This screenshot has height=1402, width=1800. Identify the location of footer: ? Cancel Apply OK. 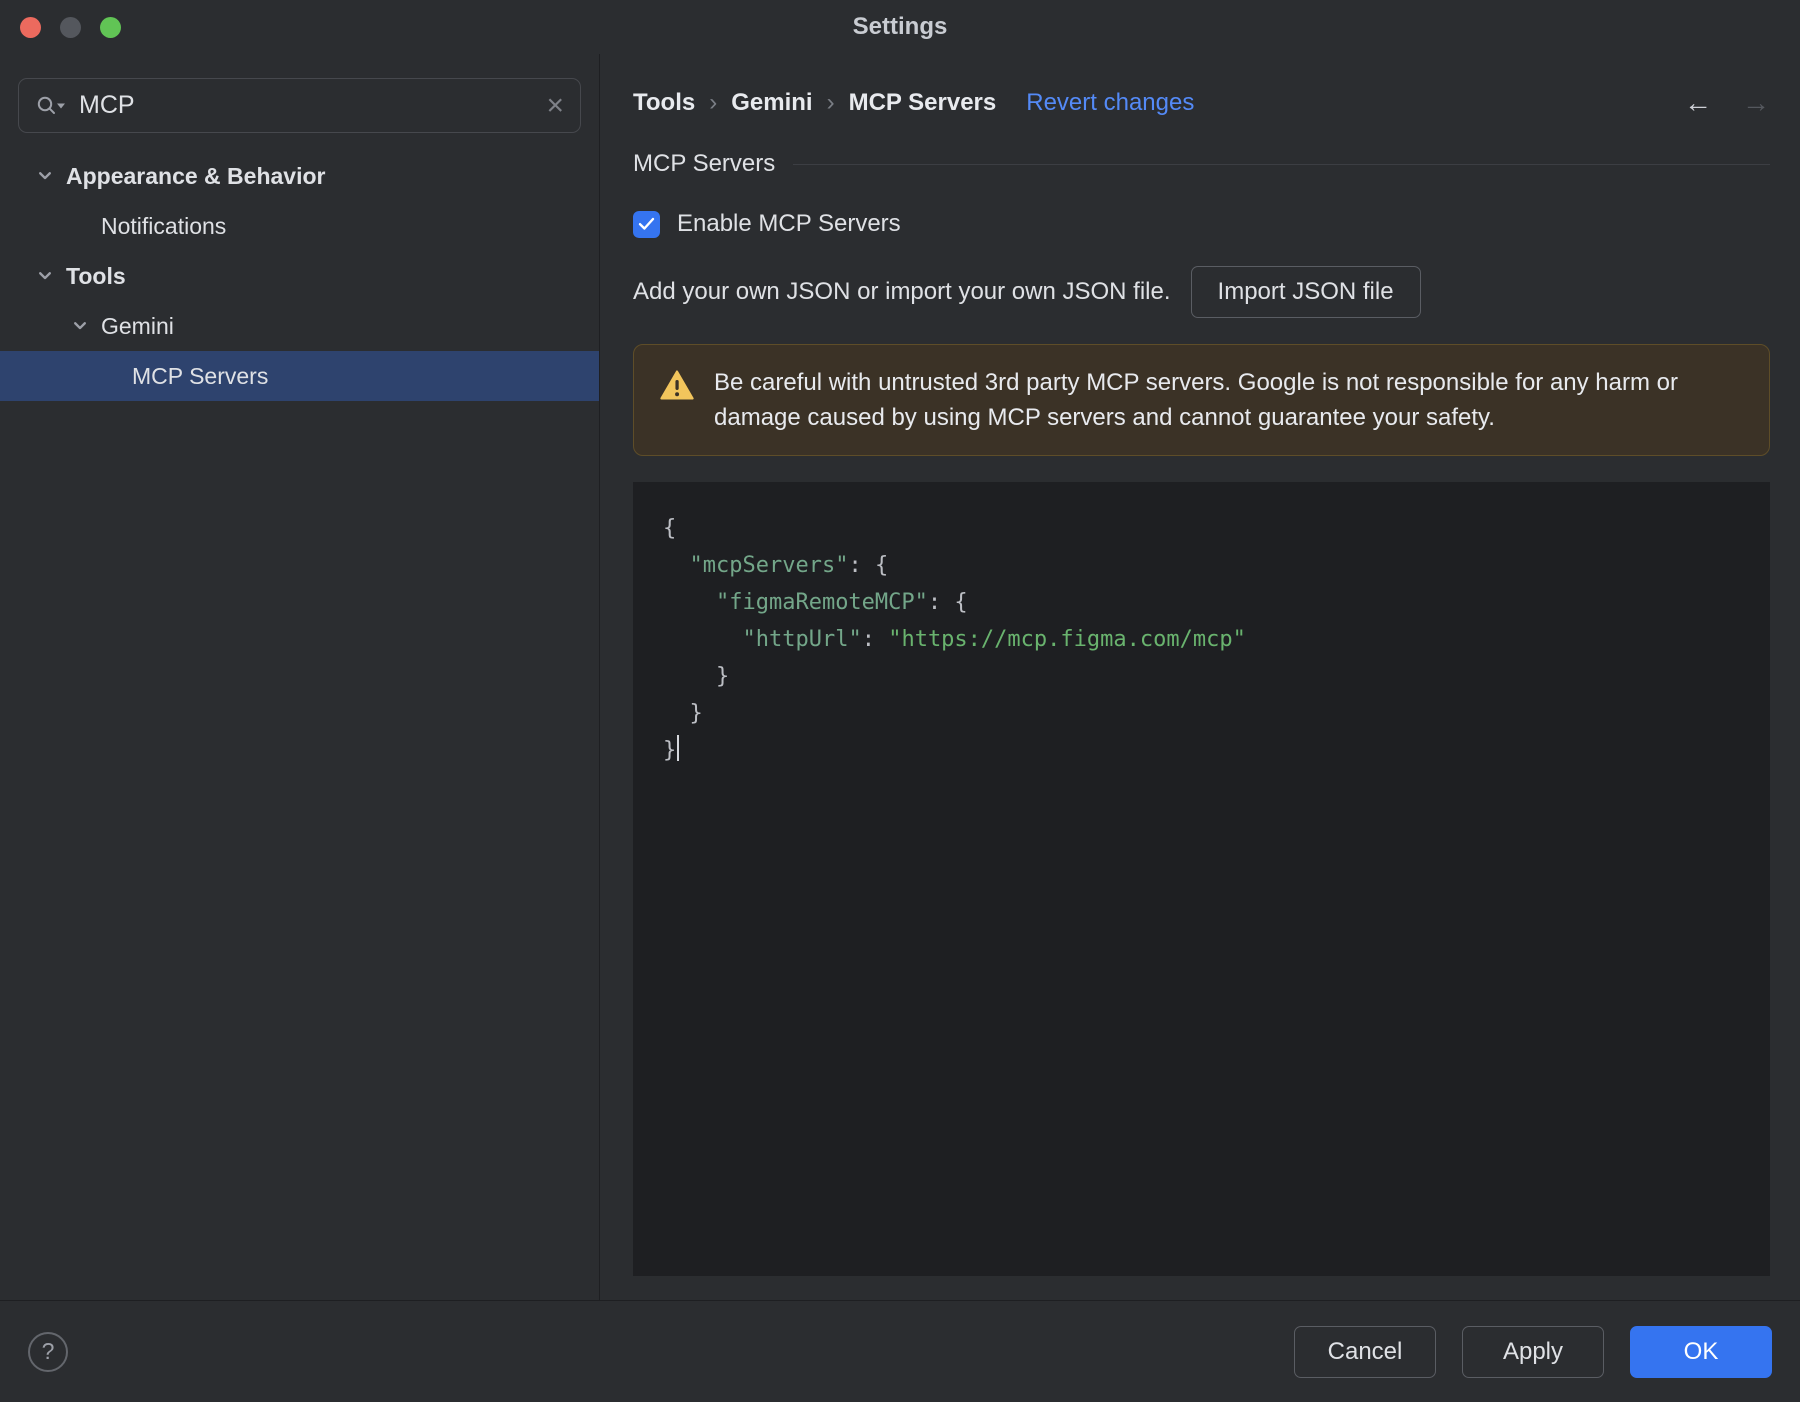
(900, 1351).